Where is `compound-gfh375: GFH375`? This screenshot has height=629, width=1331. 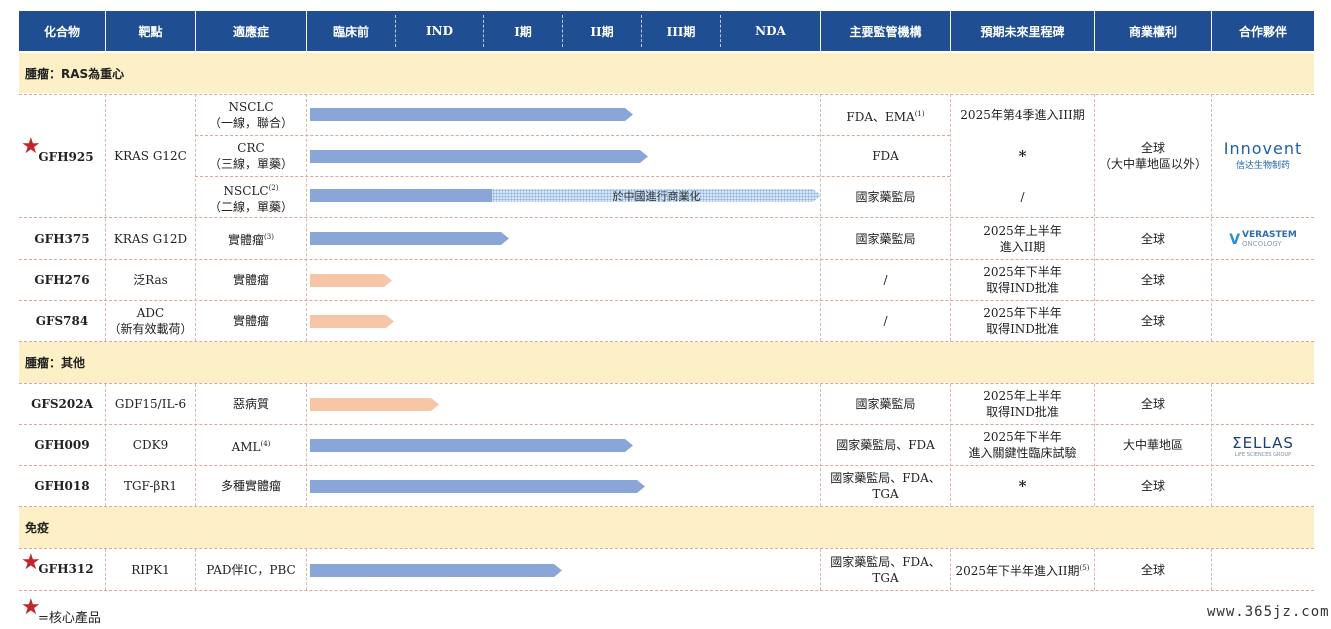 compound-gfh375: GFH375 is located at coordinates (62, 238).